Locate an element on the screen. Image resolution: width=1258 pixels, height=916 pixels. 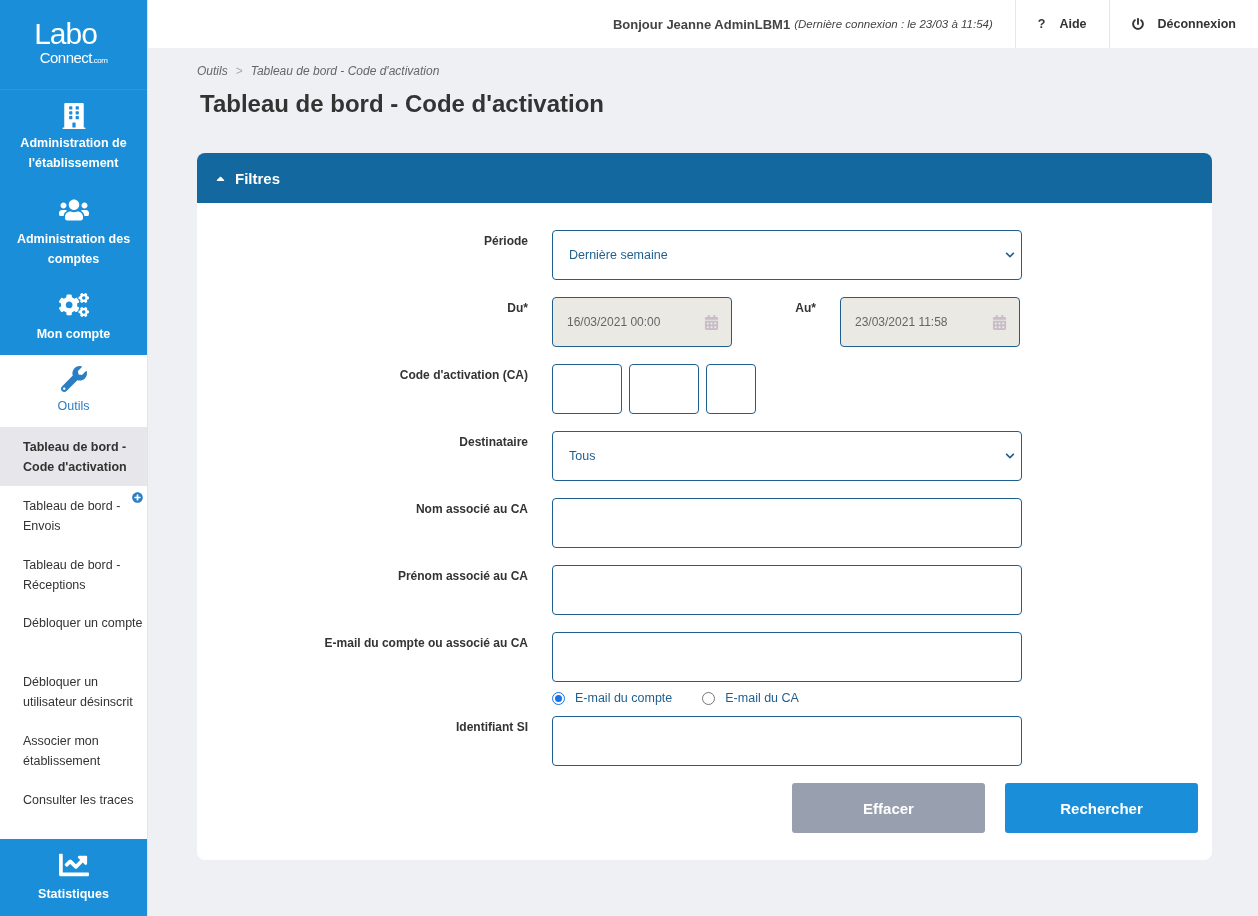
date-field: 16/03/2021 00:00 is located at coordinates (642, 322).